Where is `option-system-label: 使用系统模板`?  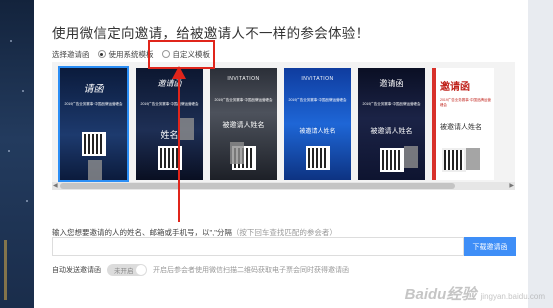 option-system-label: 使用系统模板 is located at coordinates (131, 54).